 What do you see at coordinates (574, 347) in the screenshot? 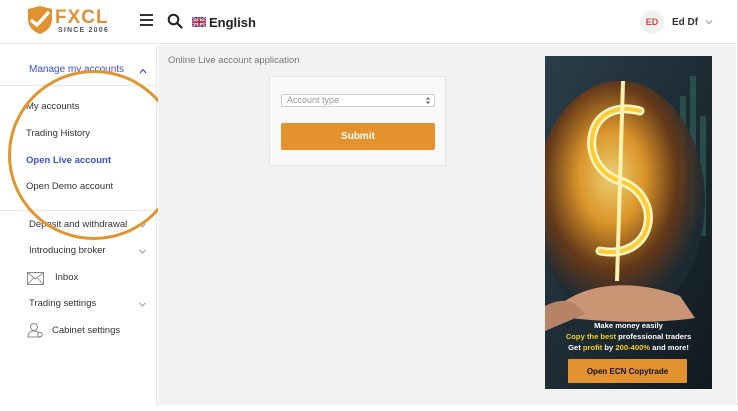
I see `banner-line-3a: Get` at bounding box center [574, 347].